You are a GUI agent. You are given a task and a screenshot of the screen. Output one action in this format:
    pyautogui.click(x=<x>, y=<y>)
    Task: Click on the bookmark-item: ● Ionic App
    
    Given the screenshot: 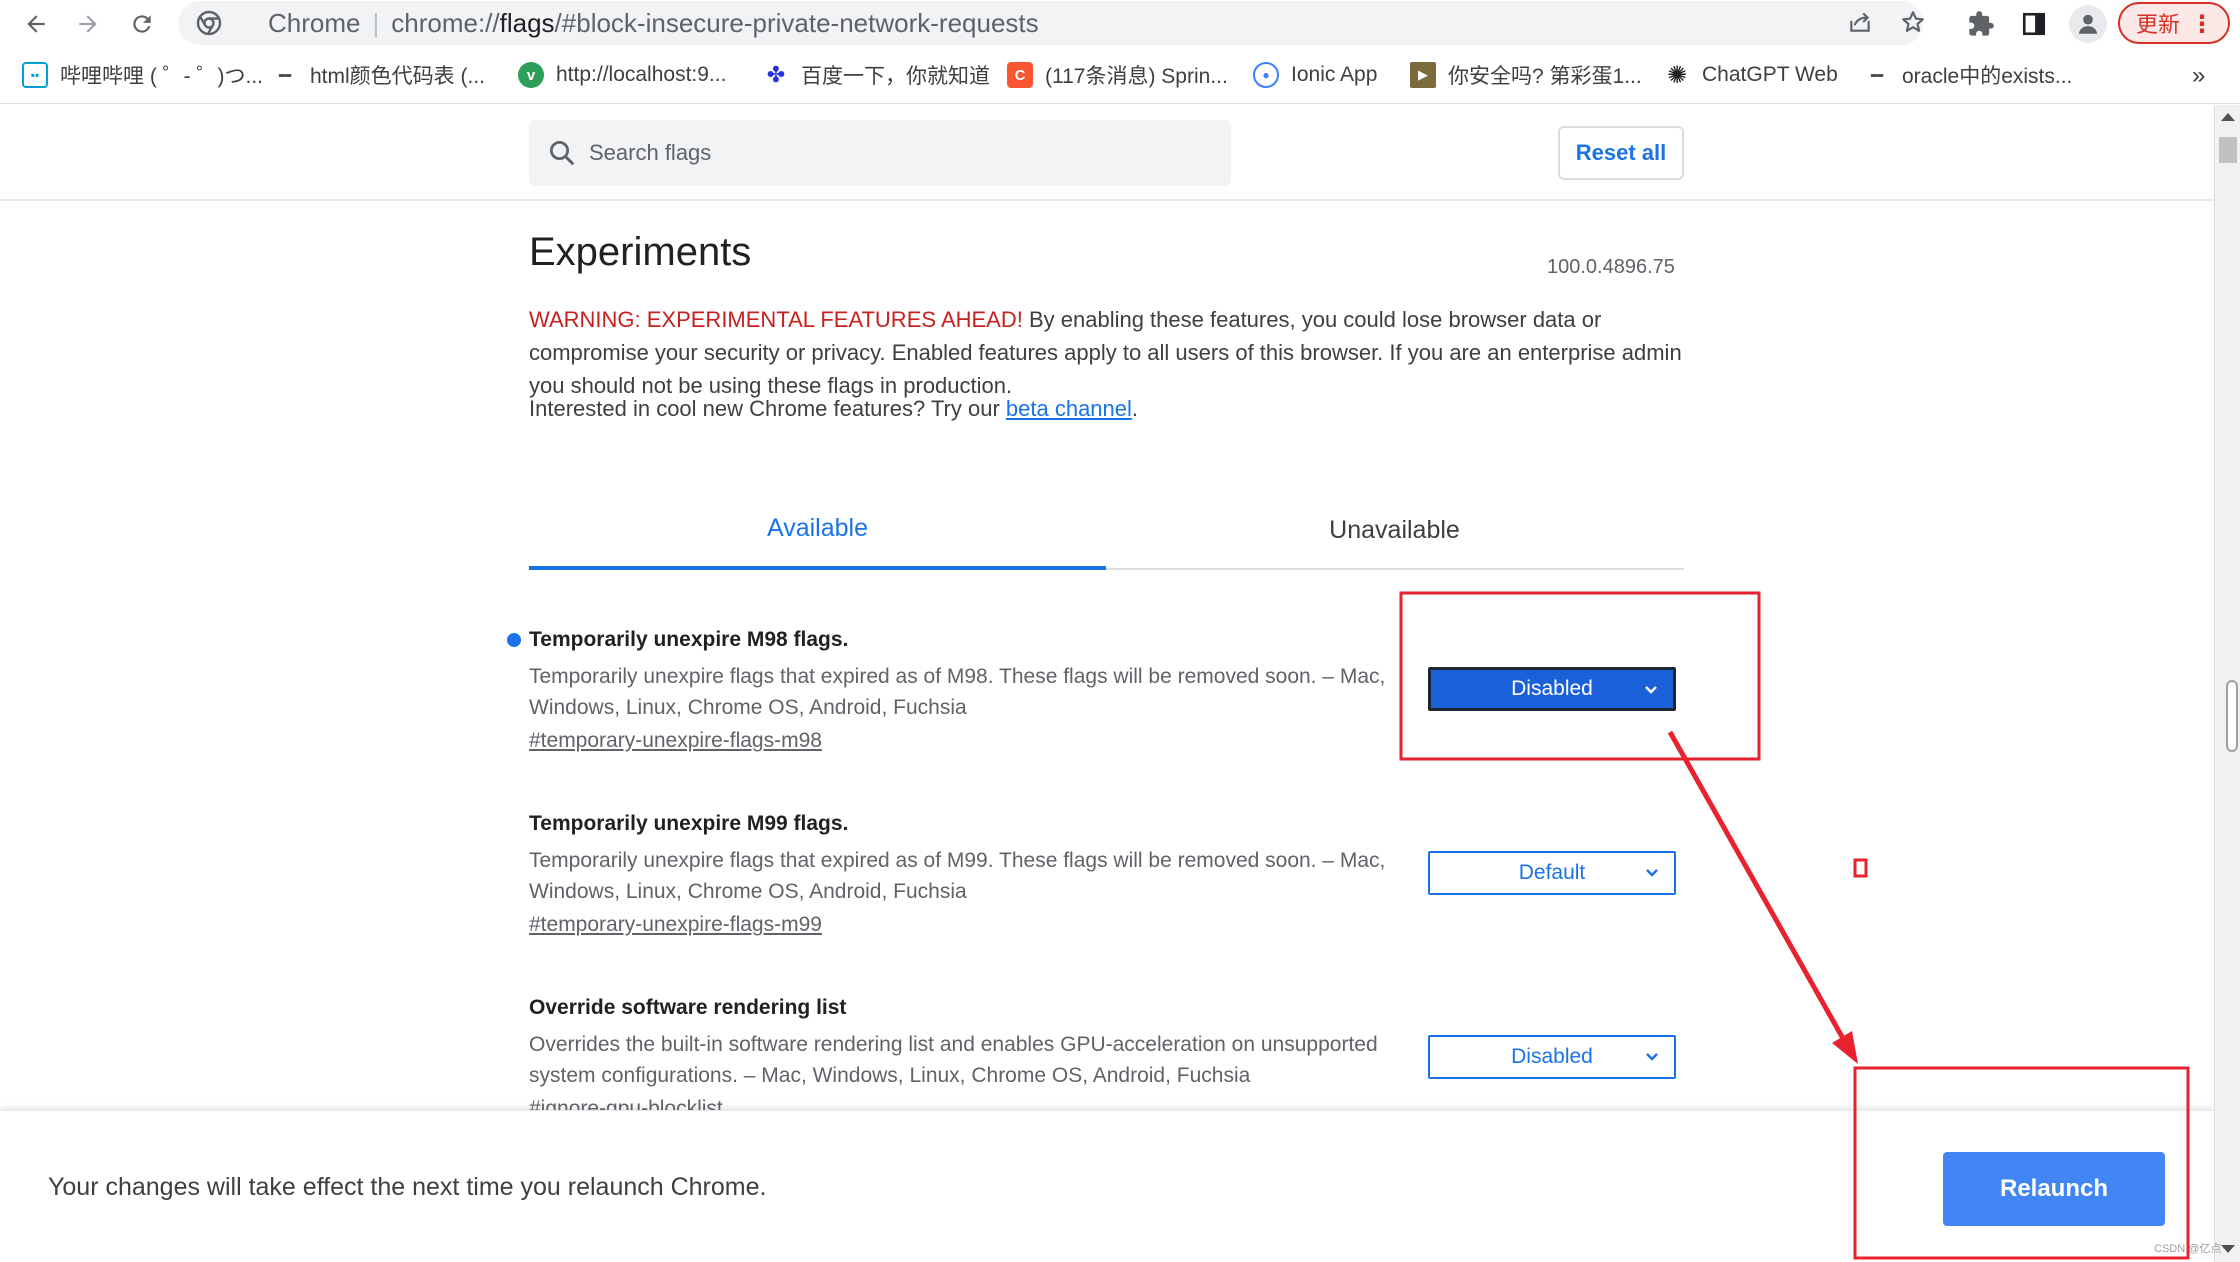 What is the action you would take?
    pyautogui.click(x=1315, y=75)
    